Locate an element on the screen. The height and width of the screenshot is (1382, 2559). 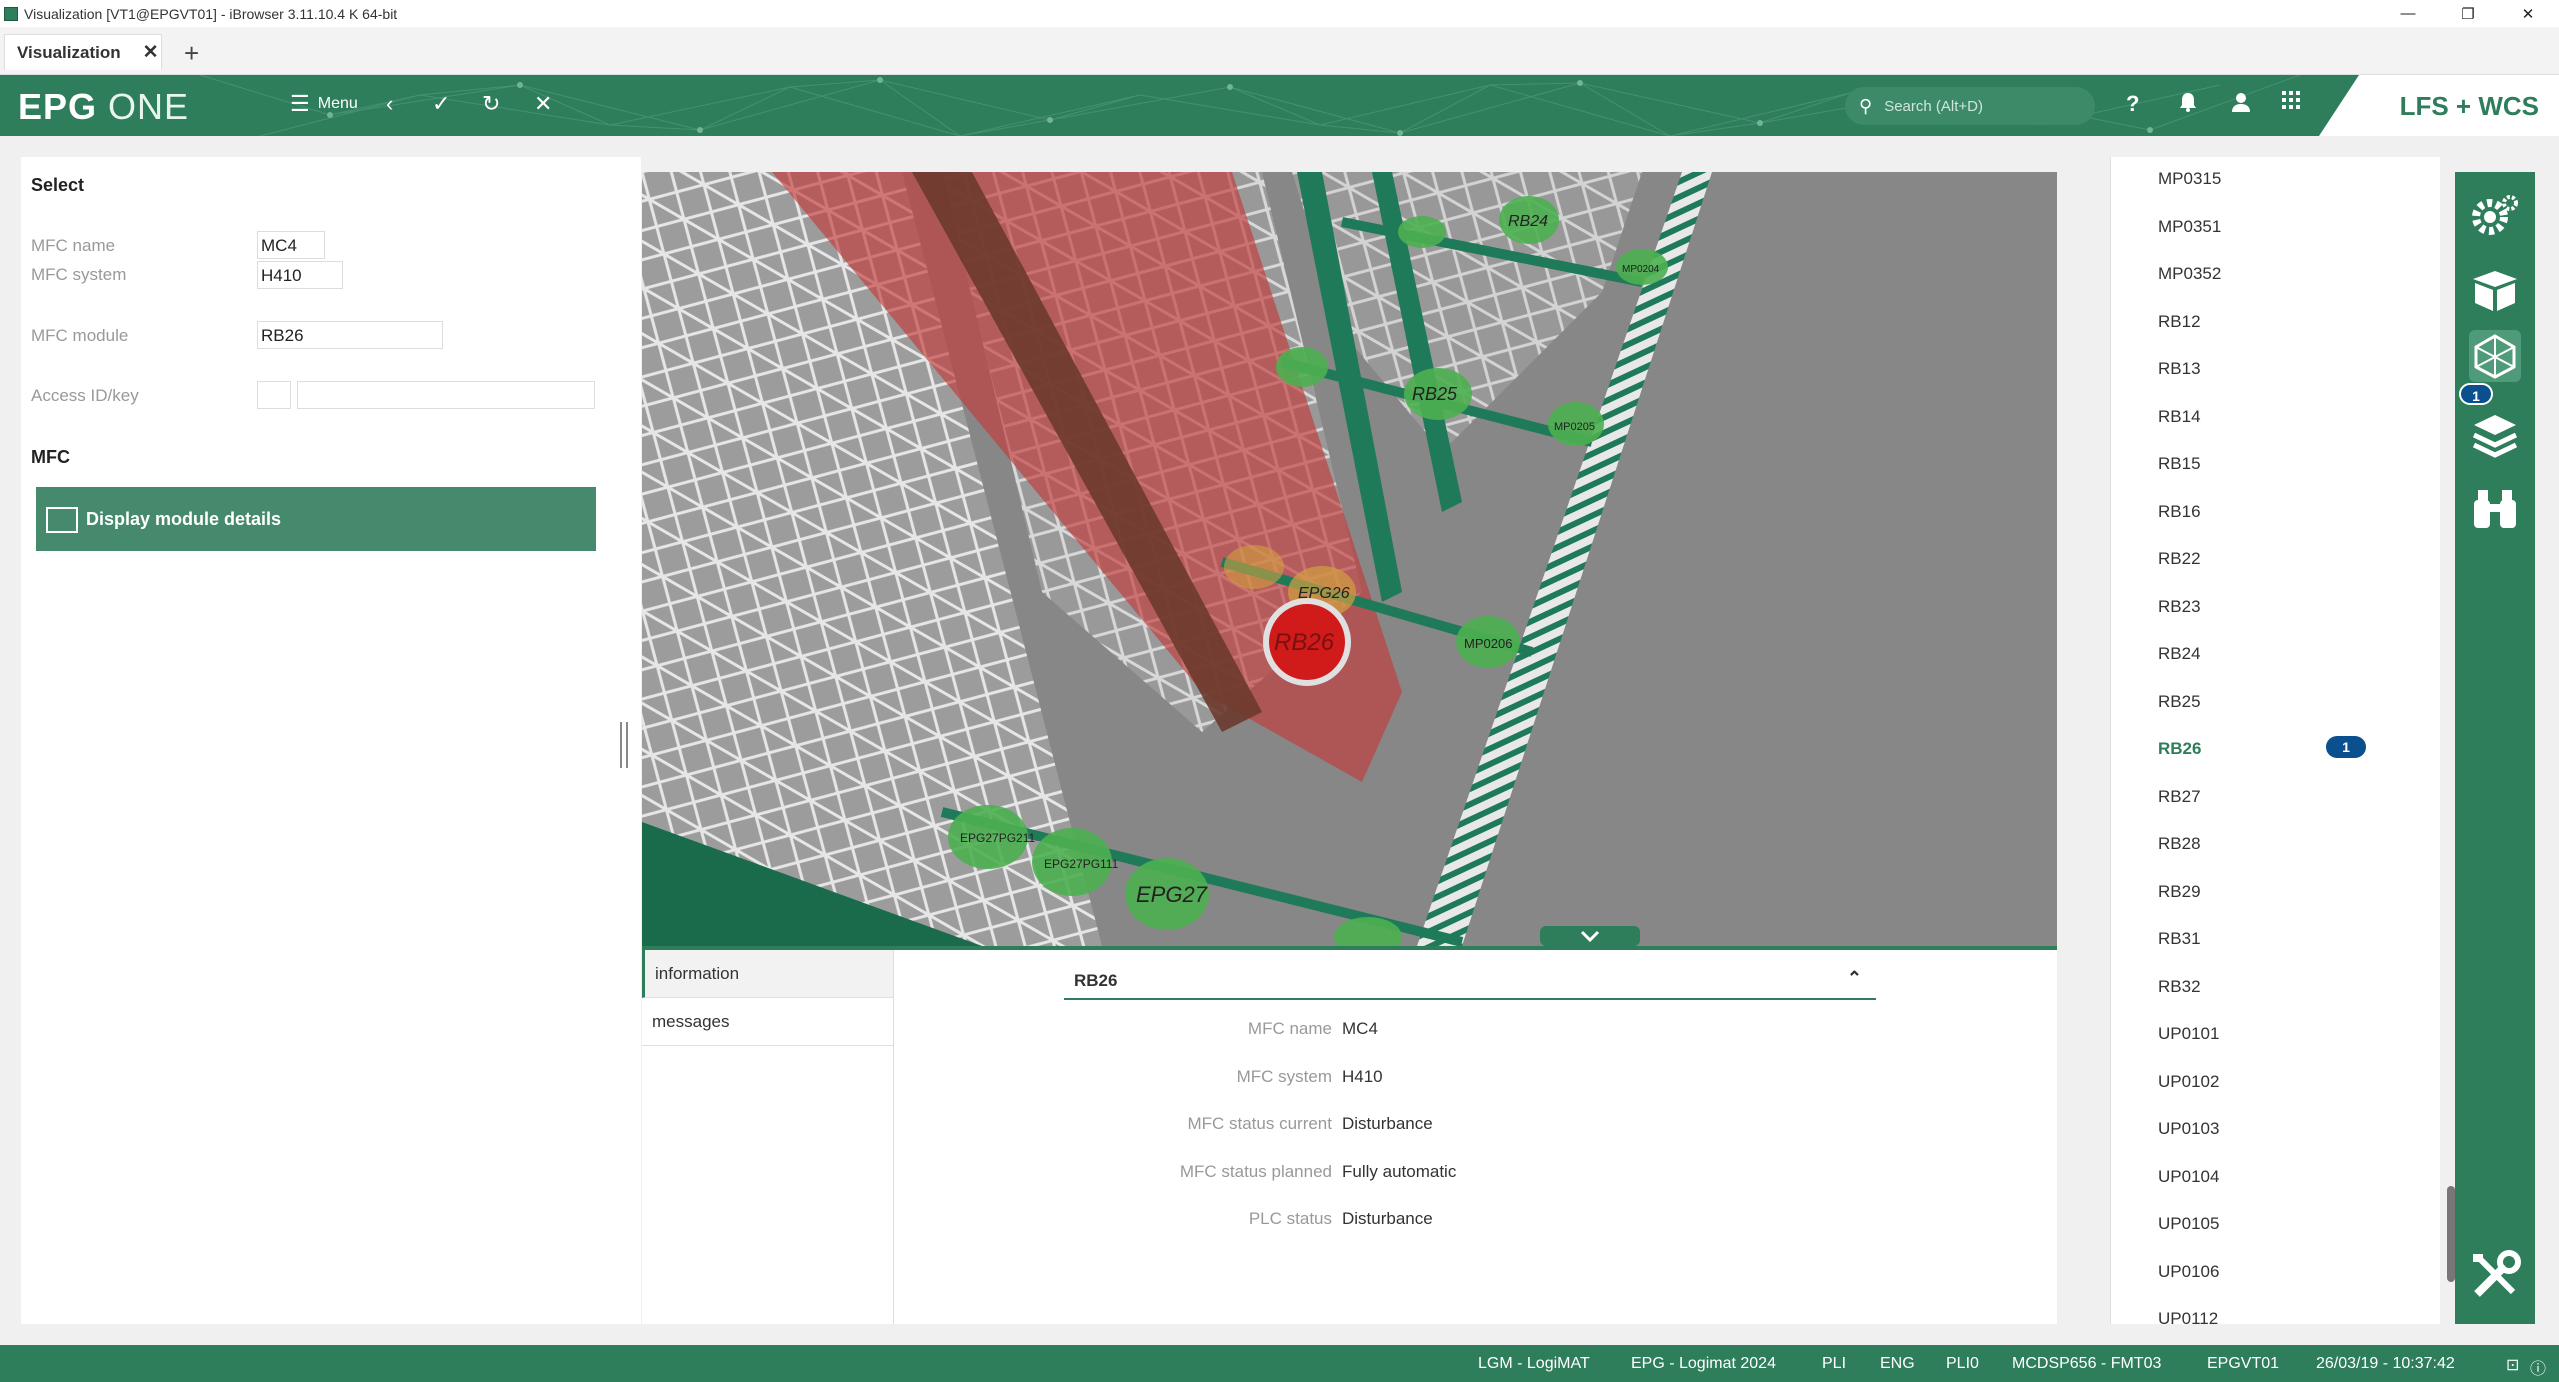
status-item: PLI is located at coordinates (1834, 1363).